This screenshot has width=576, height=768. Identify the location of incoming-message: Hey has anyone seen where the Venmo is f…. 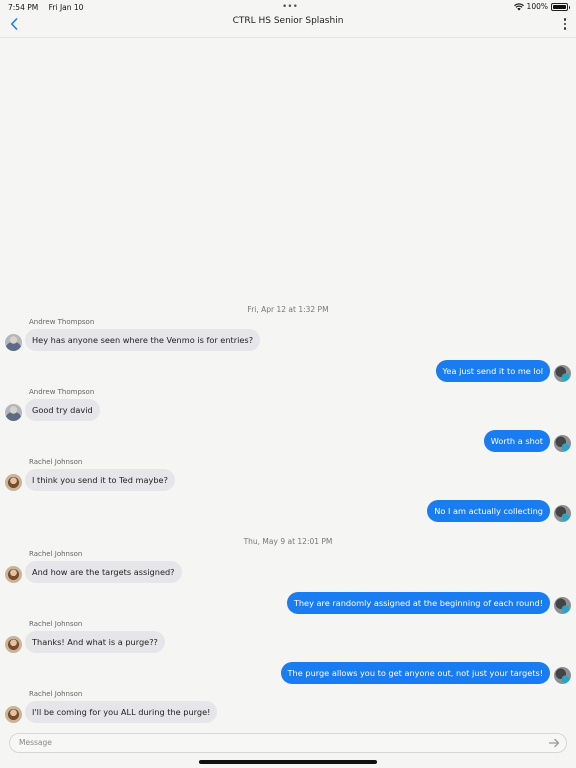
(143, 340).